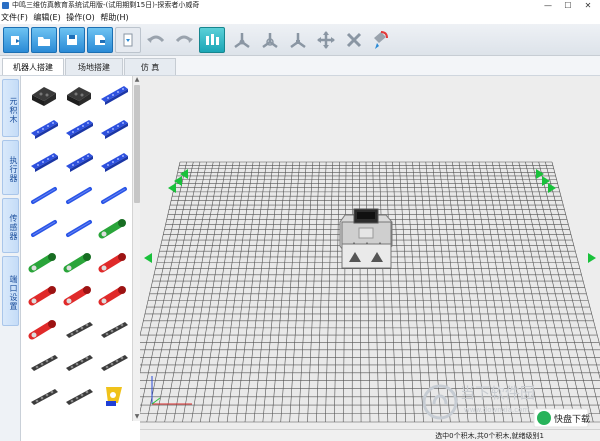 This screenshot has width=600, height=441. I want to click on palette-part-yellow-part, so click(114, 395).